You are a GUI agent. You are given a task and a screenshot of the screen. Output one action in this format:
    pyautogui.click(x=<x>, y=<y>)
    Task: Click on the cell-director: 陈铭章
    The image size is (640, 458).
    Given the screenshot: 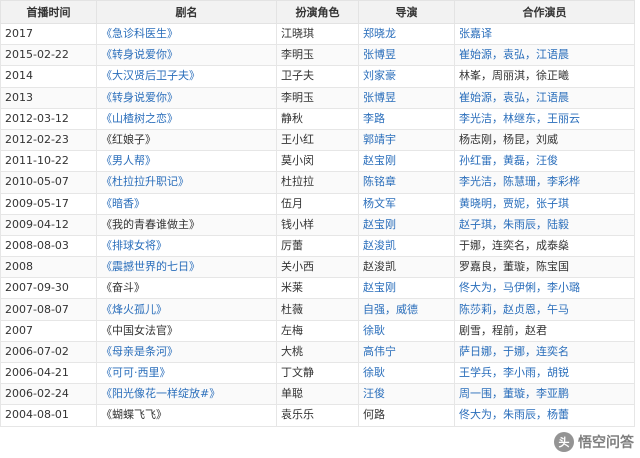 What is the action you would take?
    pyautogui.click(x=406, y=182)
    